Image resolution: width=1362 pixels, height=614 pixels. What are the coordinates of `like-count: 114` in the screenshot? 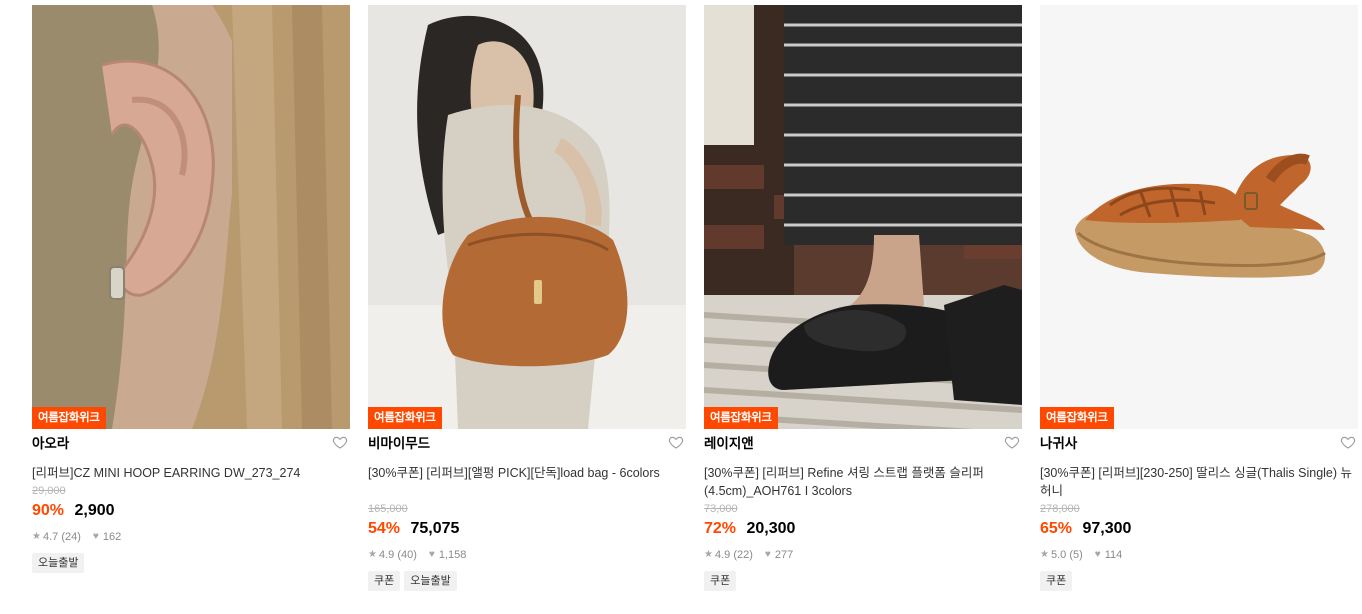 It's located at (1113, 555).